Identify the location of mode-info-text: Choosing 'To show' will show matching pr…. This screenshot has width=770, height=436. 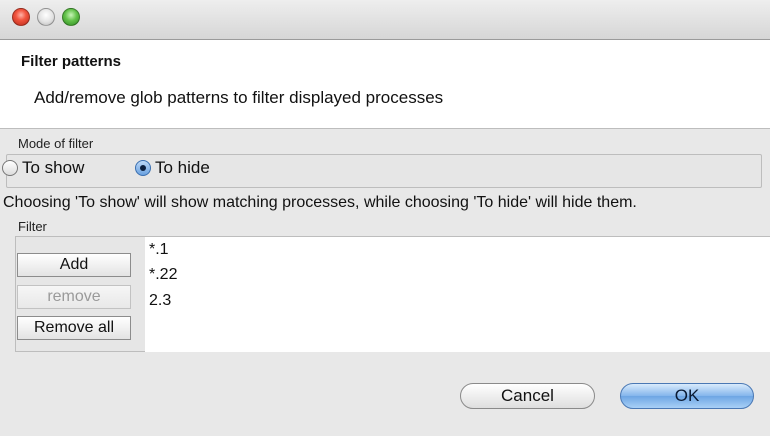
(320, 202).